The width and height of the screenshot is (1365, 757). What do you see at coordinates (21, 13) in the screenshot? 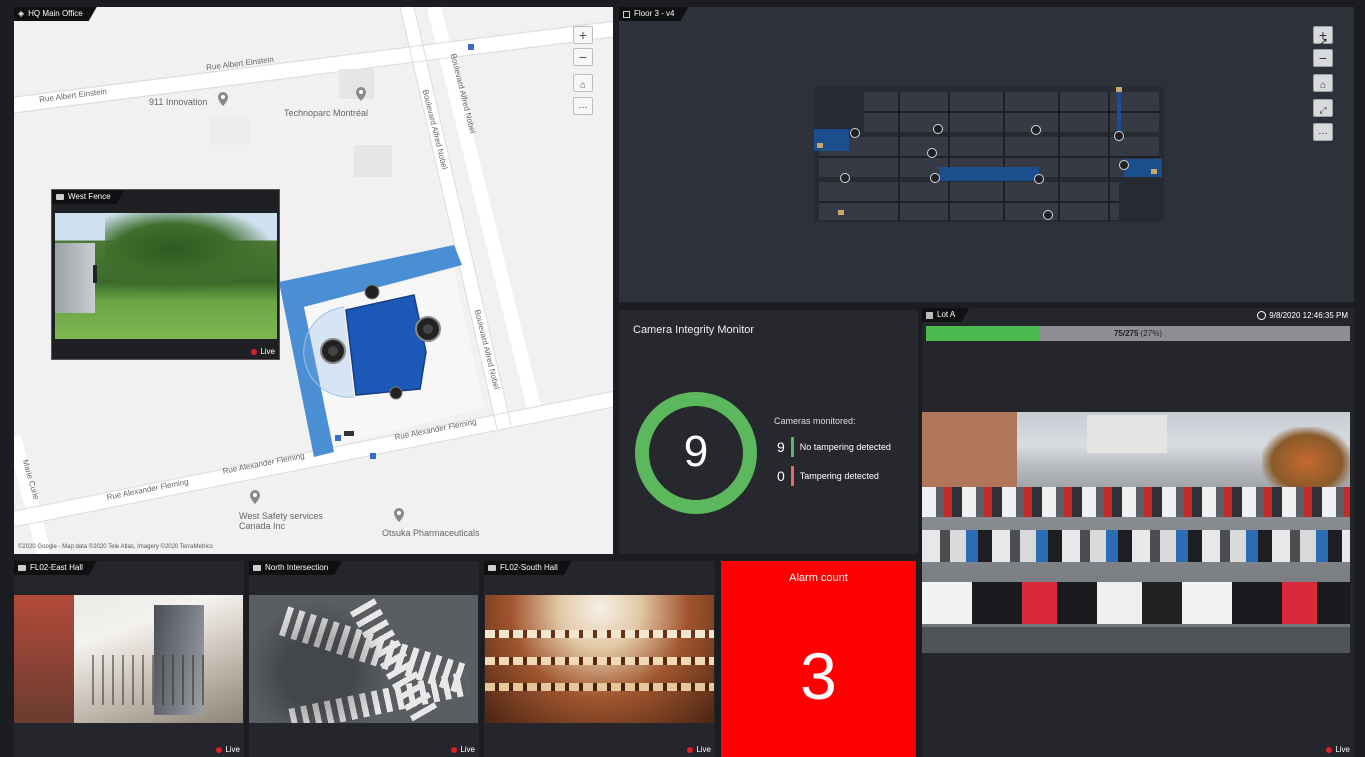
I see `map-icon: ◈` at bounding box center [21, 13].